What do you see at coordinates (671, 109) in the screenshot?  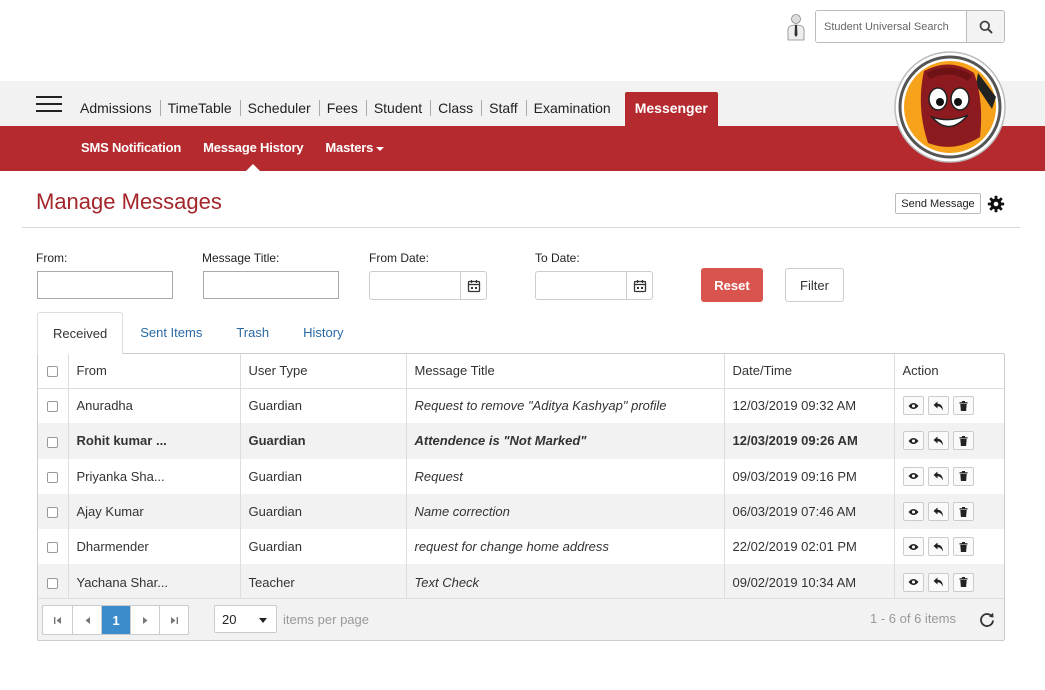 I see `nav-item-messenger: Messenger` at bounding box center [671, 109].